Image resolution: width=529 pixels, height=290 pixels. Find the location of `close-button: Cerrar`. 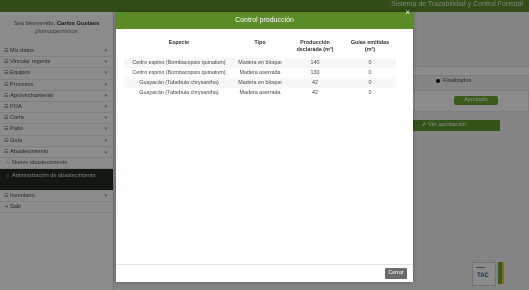

close-button: Cerrar is located at coordinates (396, 273).